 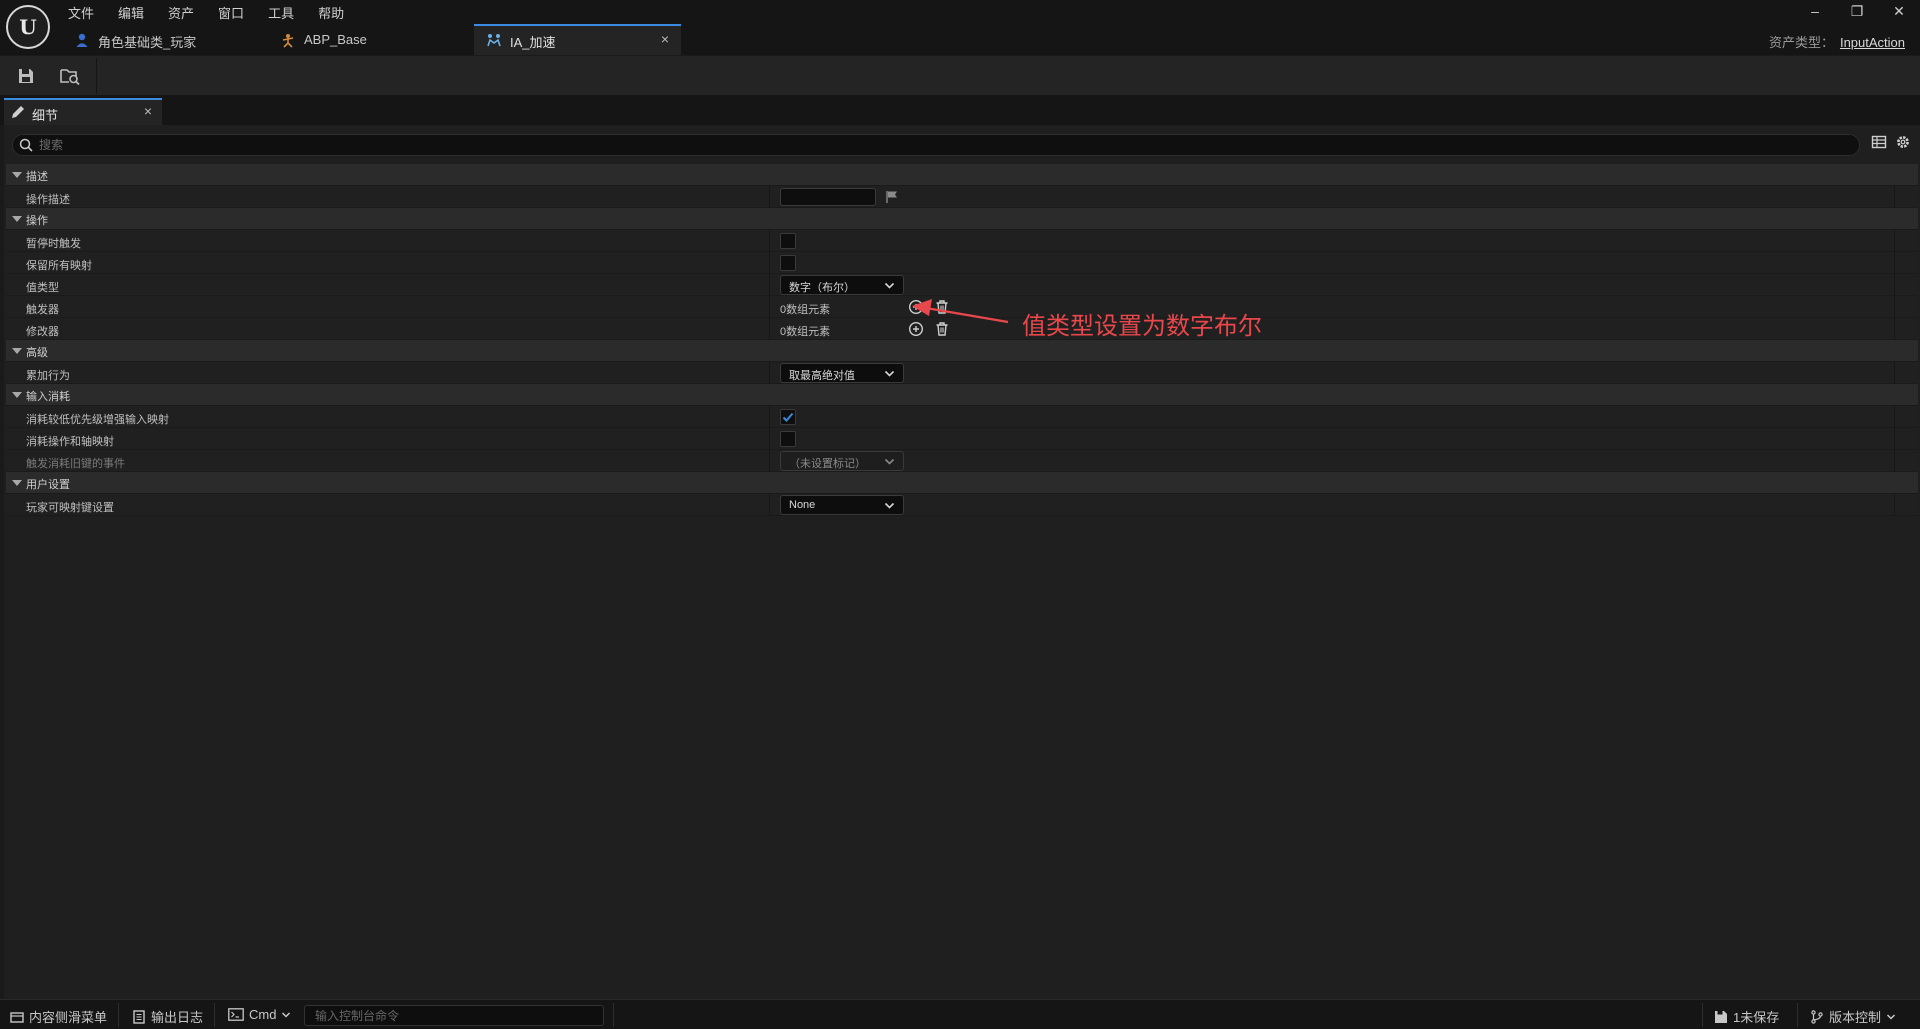 What do you see at coordinates (331, 11) in the screenshot?
I see `menu-help: 帮助` at bounding box center [331, 11].